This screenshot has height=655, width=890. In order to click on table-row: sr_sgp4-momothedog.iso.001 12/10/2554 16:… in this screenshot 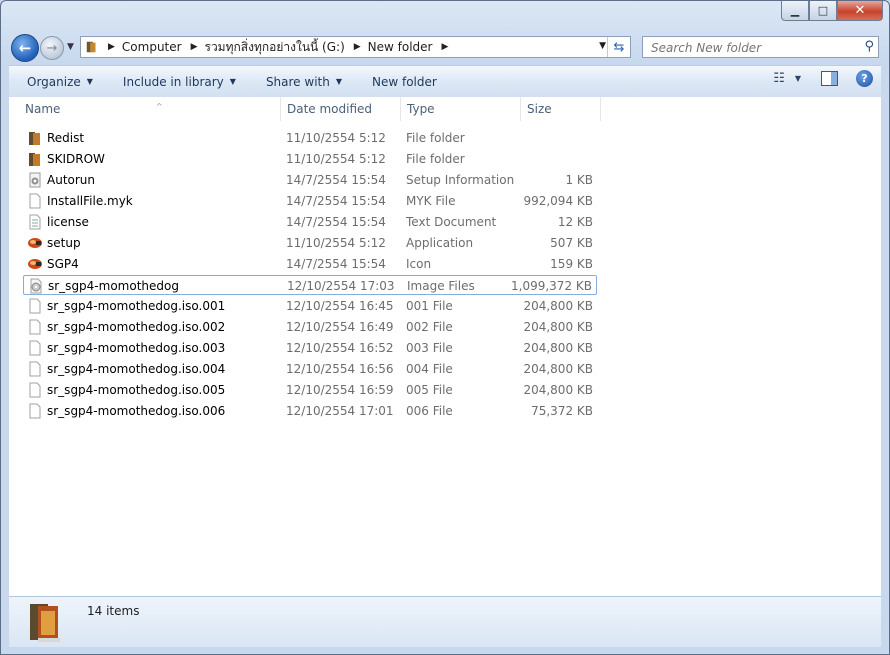, I will do `click(310, 306)`.